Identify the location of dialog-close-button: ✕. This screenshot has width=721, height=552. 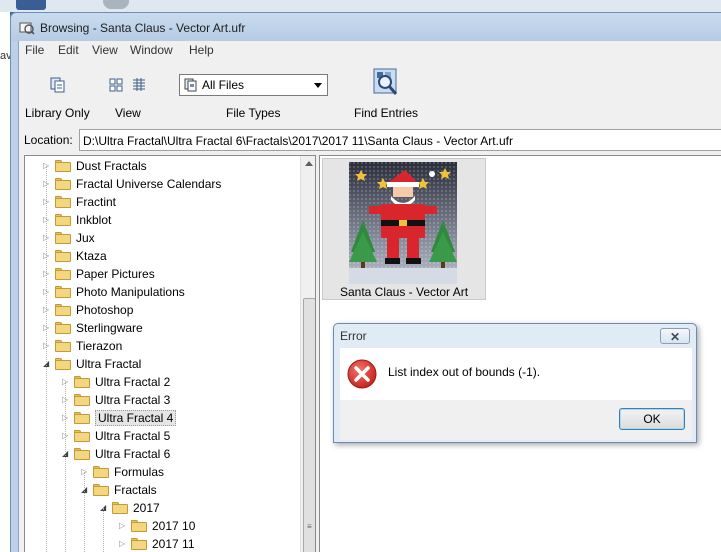
(675, 336).